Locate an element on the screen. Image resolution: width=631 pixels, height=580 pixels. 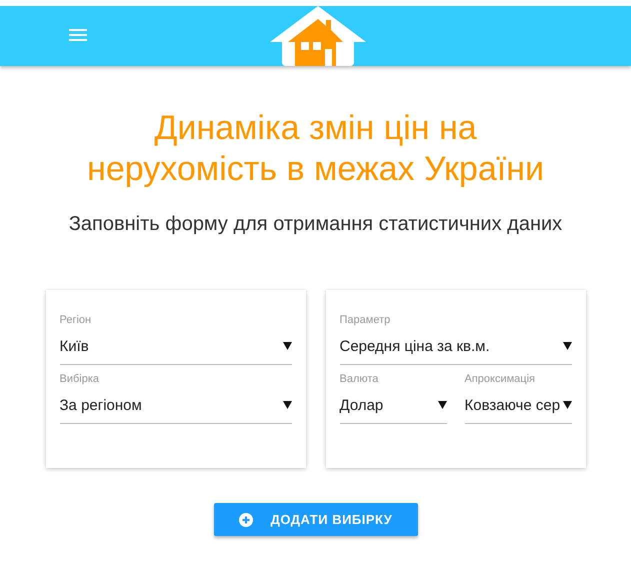
select-field: Долар is located at coordinates (393, 405).